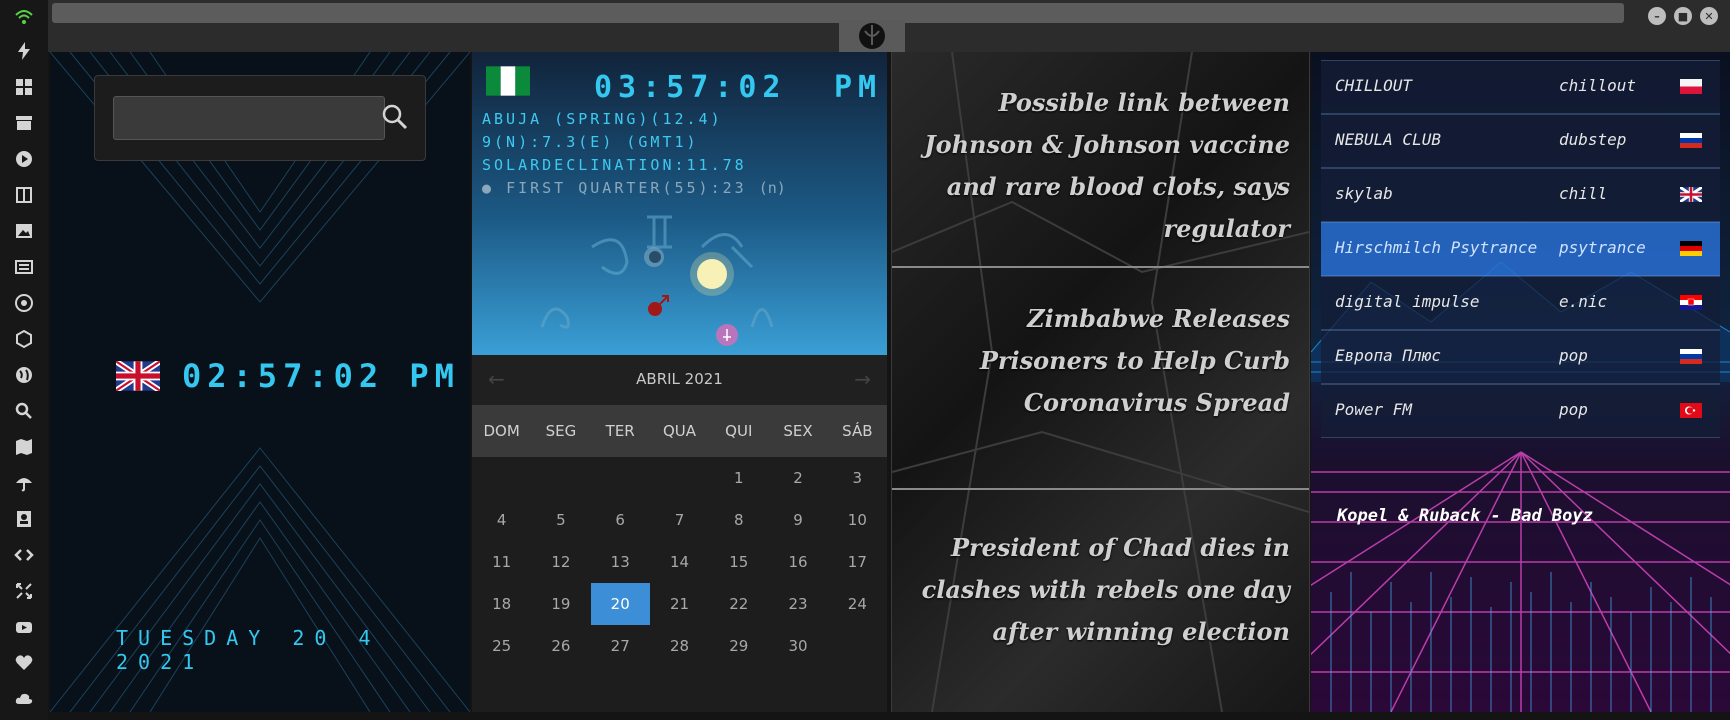 The width and height of the screenshot is (1730, 720). Describe the element at coordinates (1593, 139) in the screenshot. I see `station-genre: dubstep` at that location.